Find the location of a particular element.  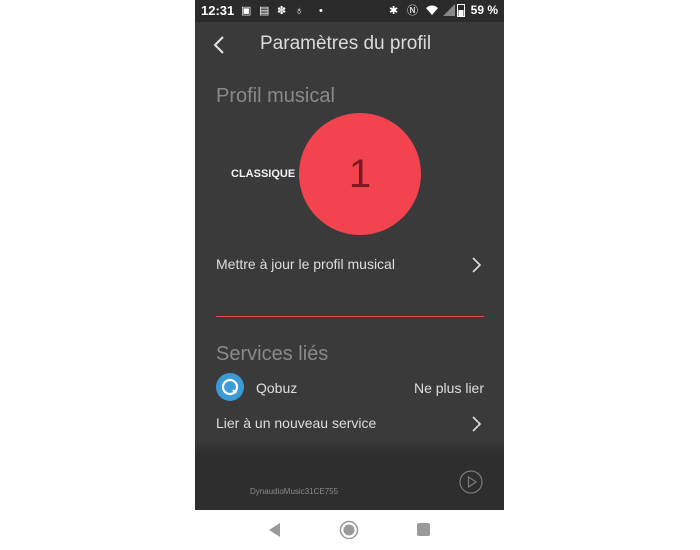

battery-percent: 59 % is located at coordinates (484, 10).